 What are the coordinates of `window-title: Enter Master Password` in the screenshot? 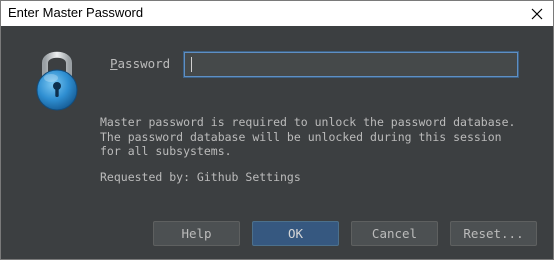 It's located at (76, 12).